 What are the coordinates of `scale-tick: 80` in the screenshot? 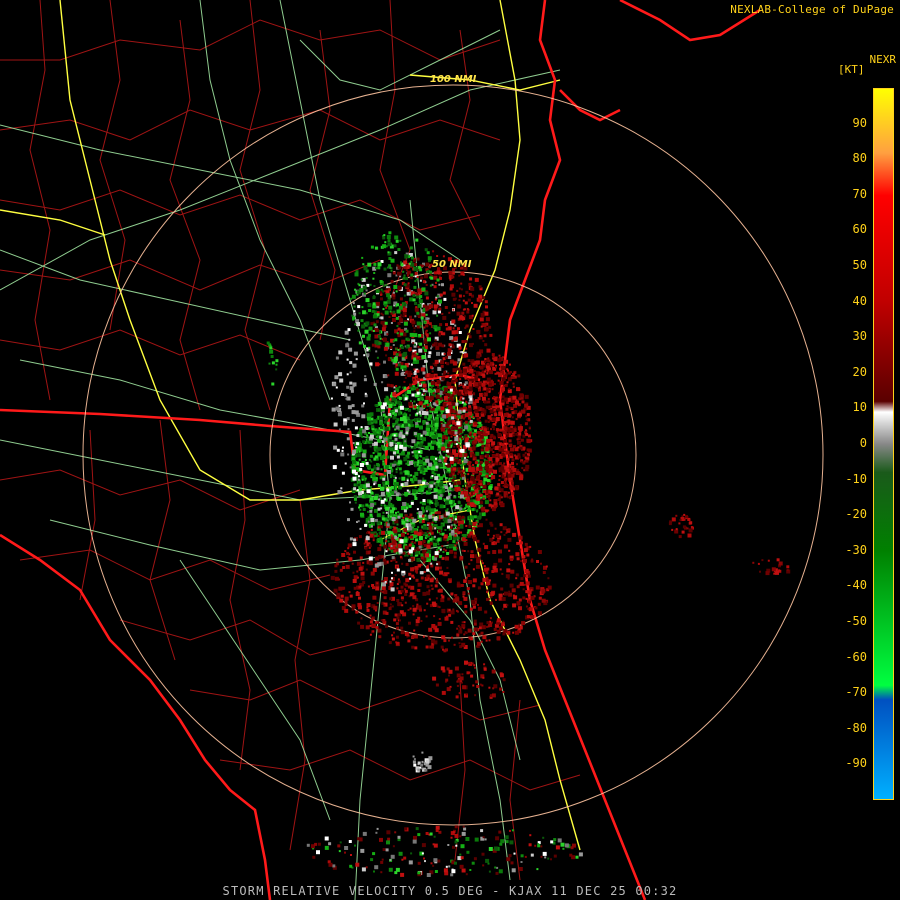 It's located at (859, 158).